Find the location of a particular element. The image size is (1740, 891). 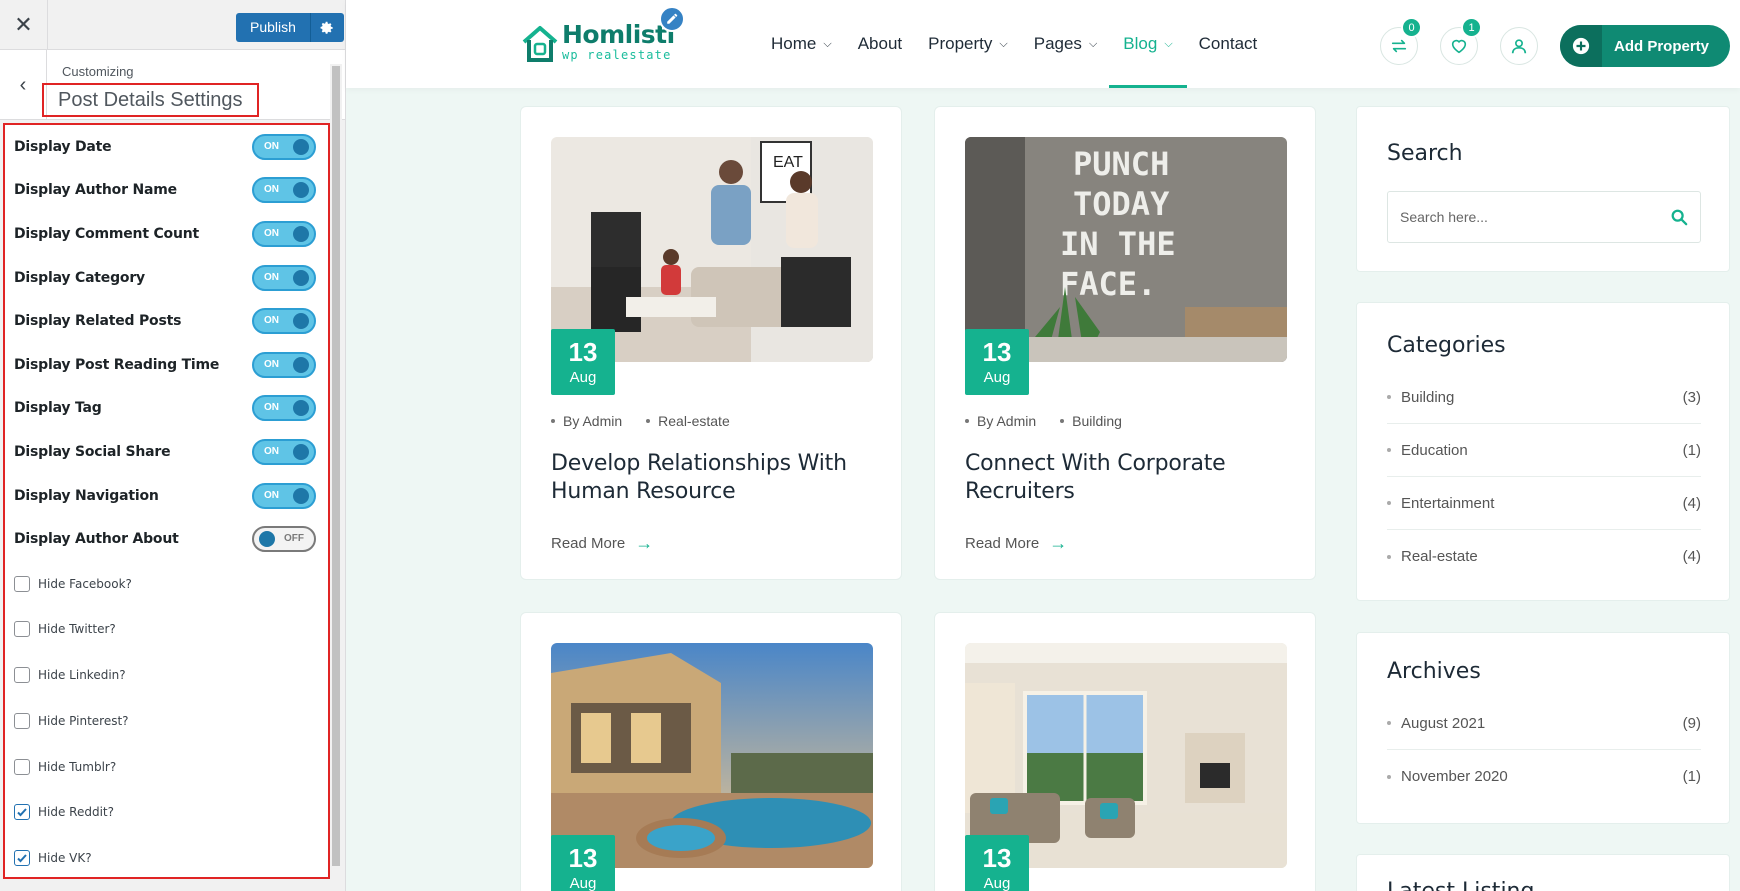

plus-circle-icon is located at coordinates (1581, 46).